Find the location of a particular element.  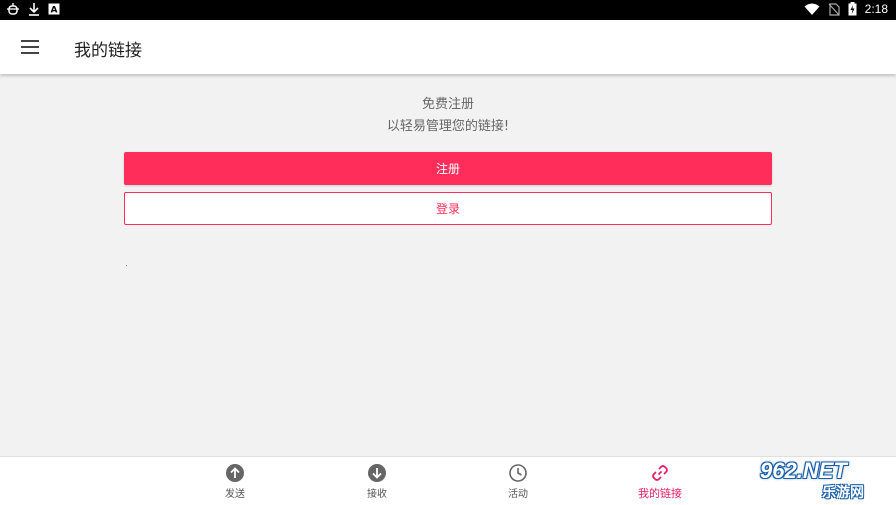

upload-icon is located at coordinates (235, 473).